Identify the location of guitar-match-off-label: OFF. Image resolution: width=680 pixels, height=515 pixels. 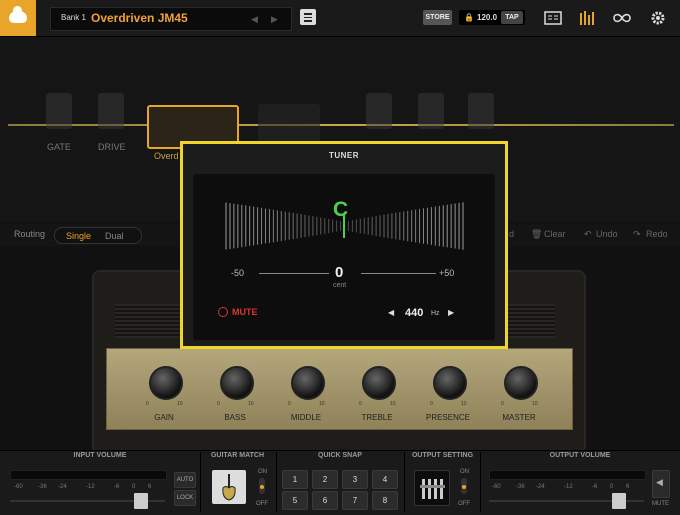
(262, 504).